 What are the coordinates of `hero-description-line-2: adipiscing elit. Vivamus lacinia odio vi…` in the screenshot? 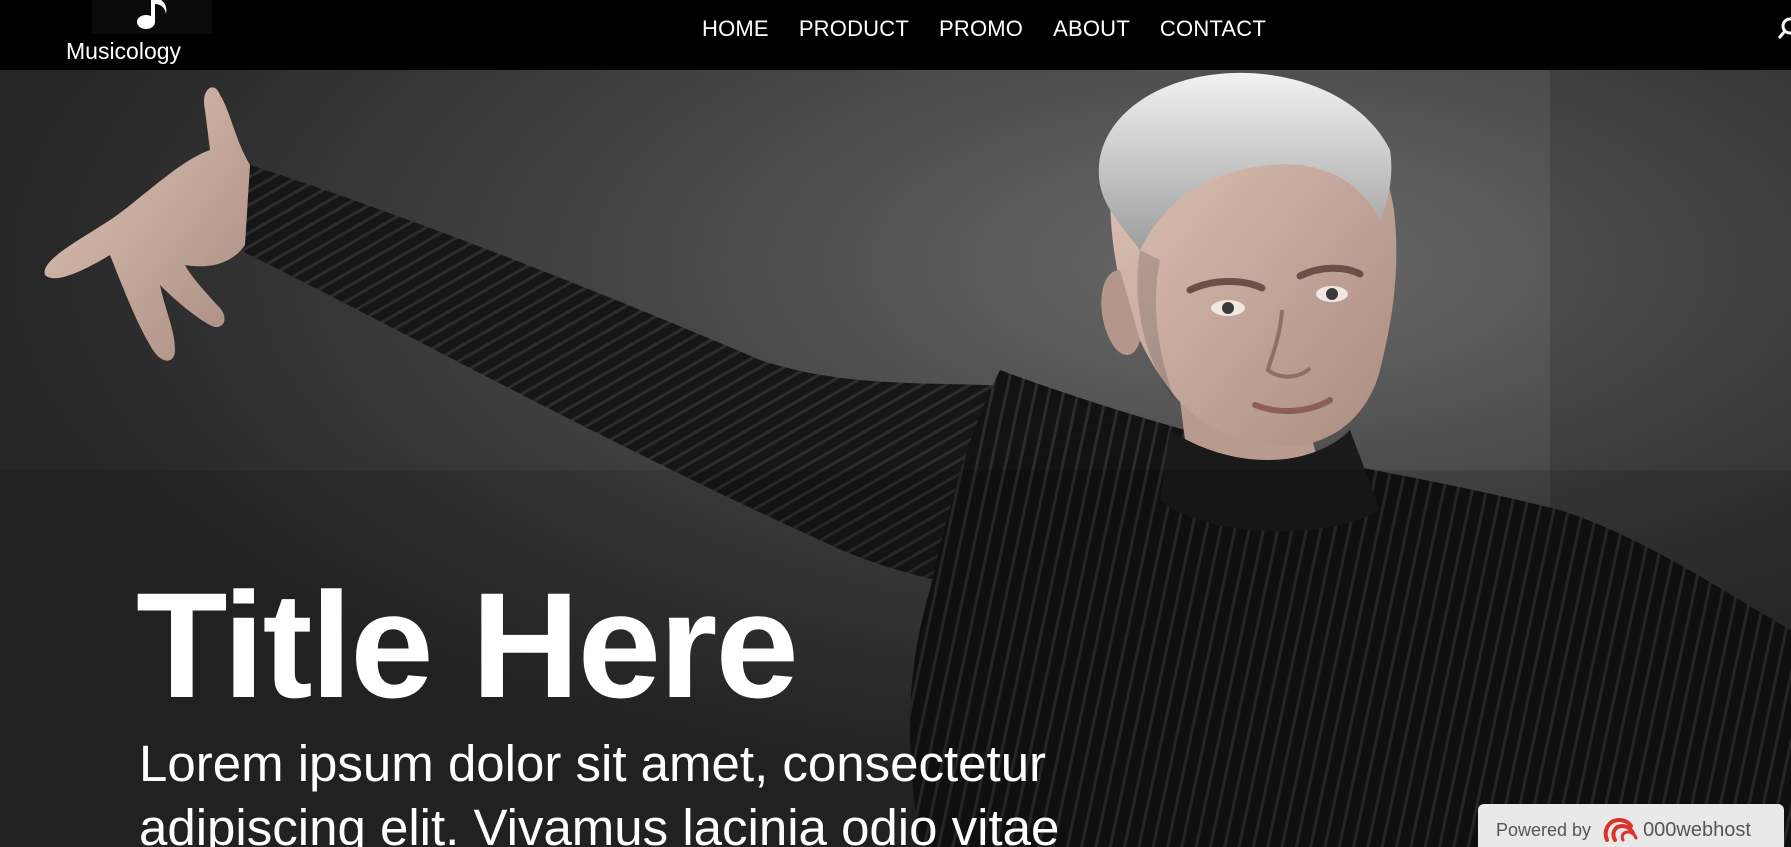 It's located at (599, 823).